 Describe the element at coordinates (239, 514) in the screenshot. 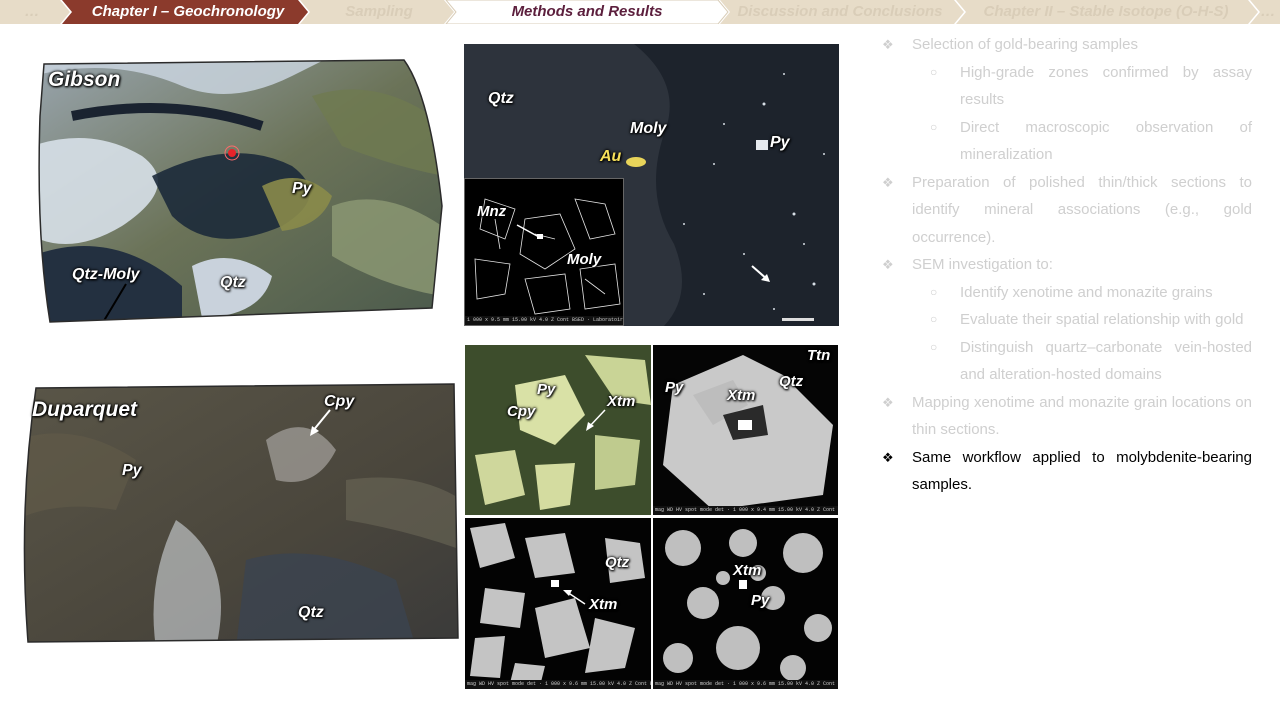

I see `duparquet-hand-sample-photo: Duparquet Cpy Py Qtz` at that location.